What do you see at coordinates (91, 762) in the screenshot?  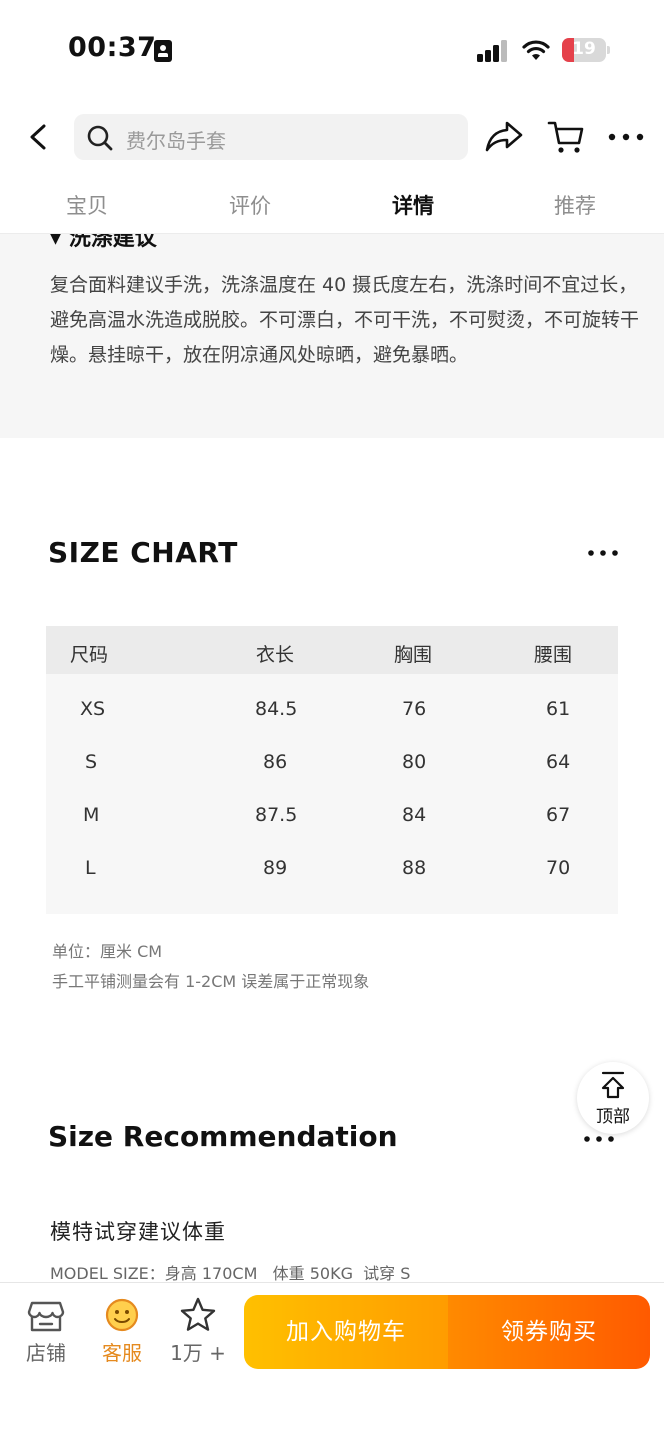 I see `table-cell: S` at bounding box center [91, 762].